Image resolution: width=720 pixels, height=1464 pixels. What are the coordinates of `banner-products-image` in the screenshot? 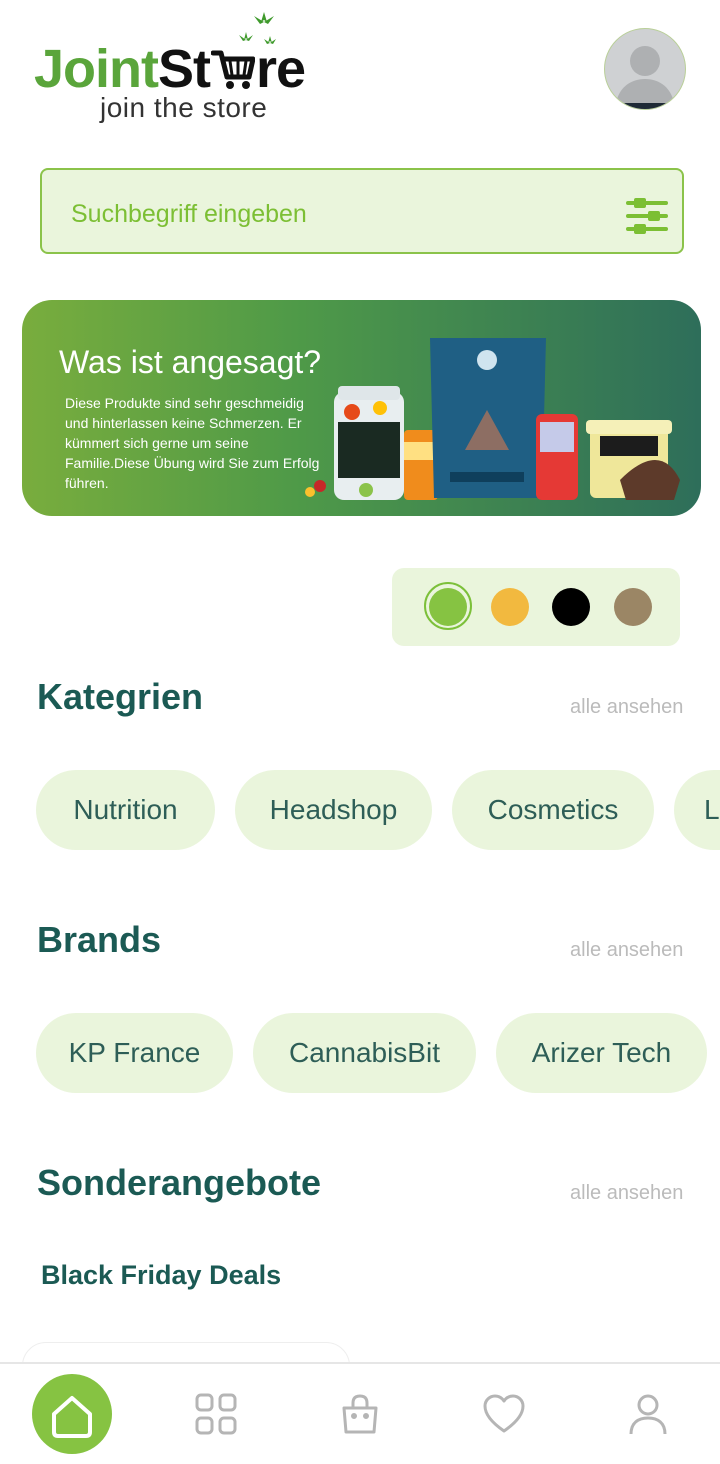 It's located at (492, 419).